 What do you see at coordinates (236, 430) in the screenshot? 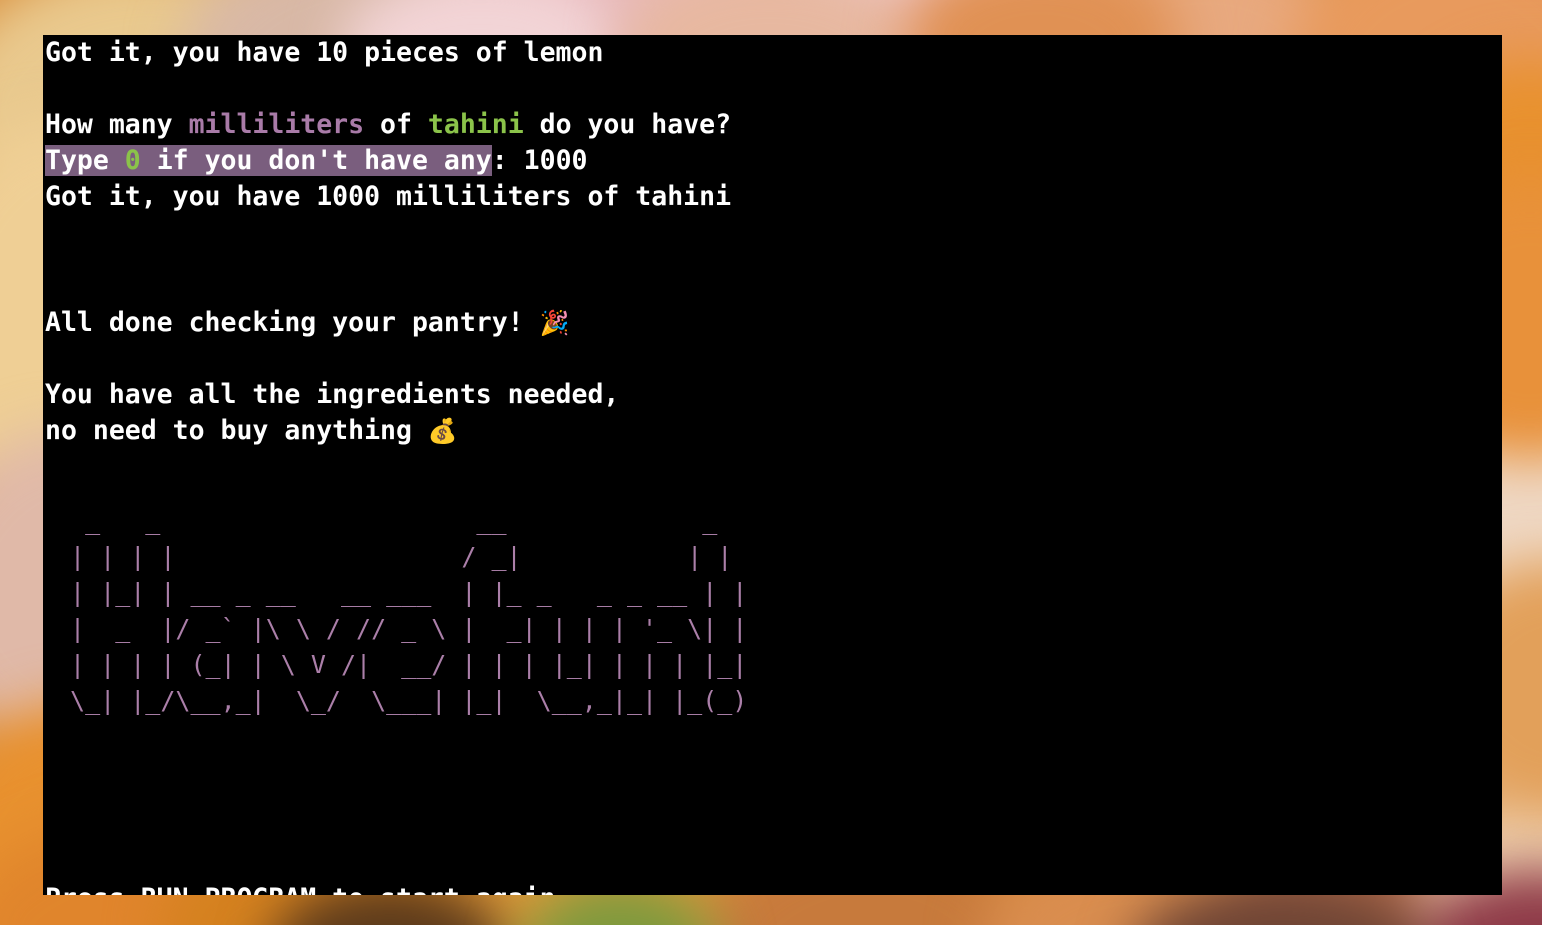
I see `no-need-to-buy-text: no need to buy anything` at bounding box center [236, 430].